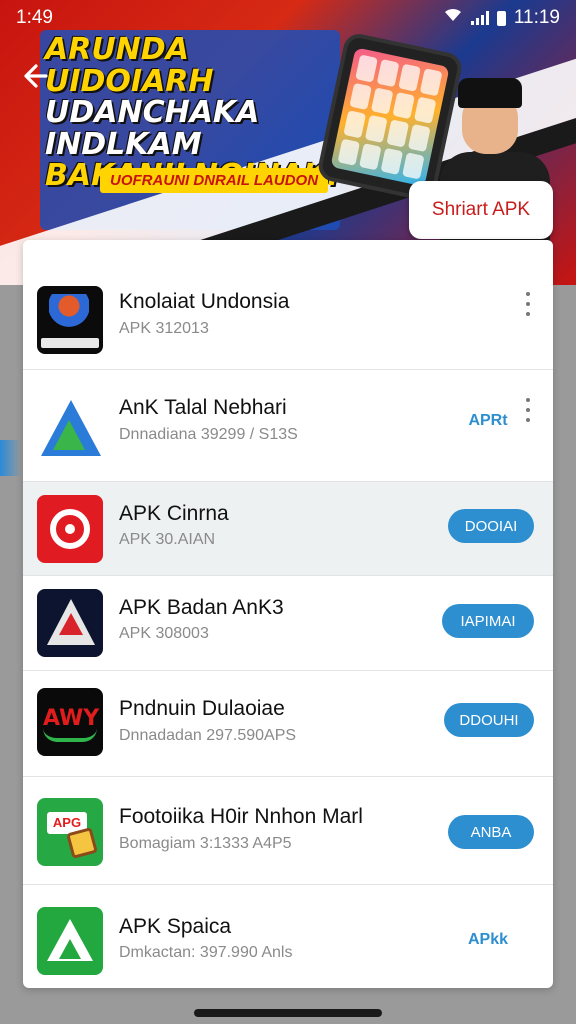 This screenshot has width=576, height=1024. Describe the element at coordinates (70, 832) in the screenshot. I see `app-icon-apk-tag: APG` at that location.